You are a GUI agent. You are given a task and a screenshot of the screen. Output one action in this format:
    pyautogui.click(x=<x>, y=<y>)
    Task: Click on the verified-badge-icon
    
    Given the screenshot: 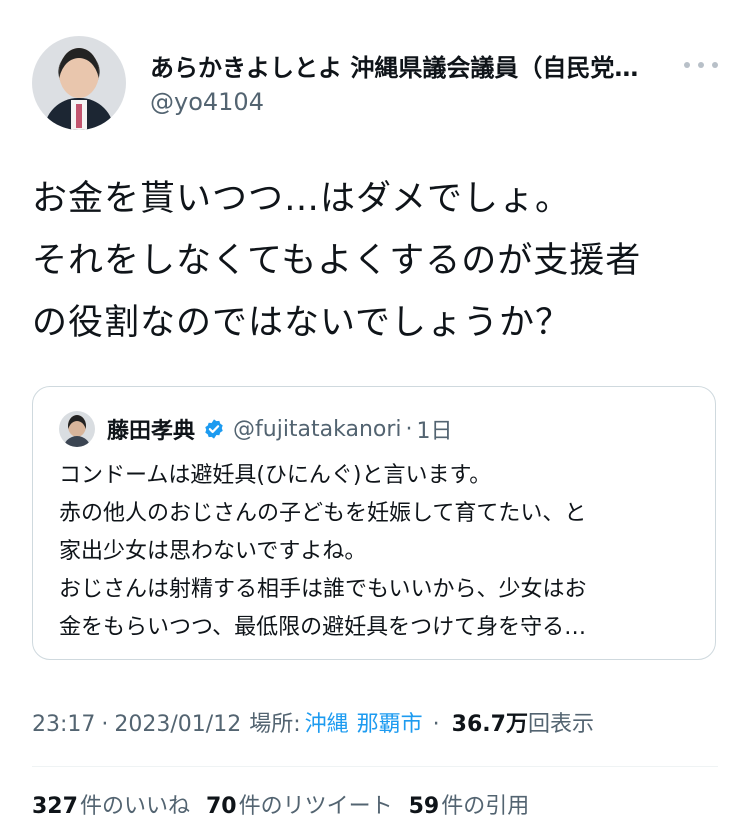 What is the action you would take?
    pyautogui.click(x=214, y=429)
    